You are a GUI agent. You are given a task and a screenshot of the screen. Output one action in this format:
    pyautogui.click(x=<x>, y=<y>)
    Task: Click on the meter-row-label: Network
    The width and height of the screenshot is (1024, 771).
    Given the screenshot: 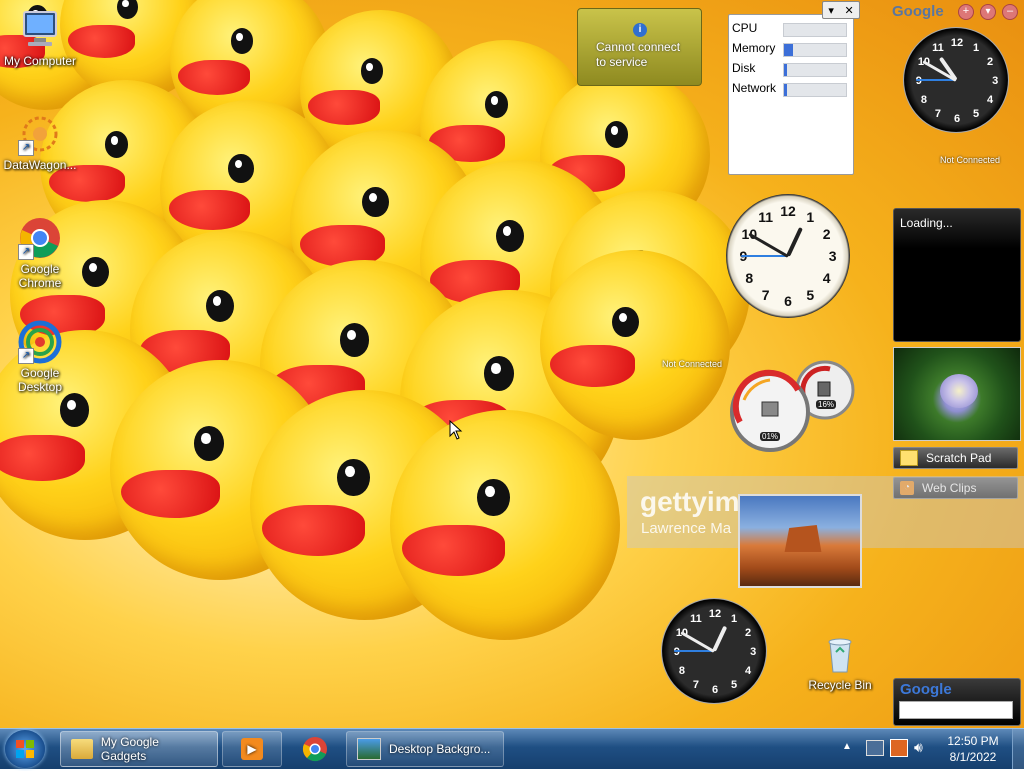 What is the action you would take?
    pyautogui.click(x=754, y=88)
    